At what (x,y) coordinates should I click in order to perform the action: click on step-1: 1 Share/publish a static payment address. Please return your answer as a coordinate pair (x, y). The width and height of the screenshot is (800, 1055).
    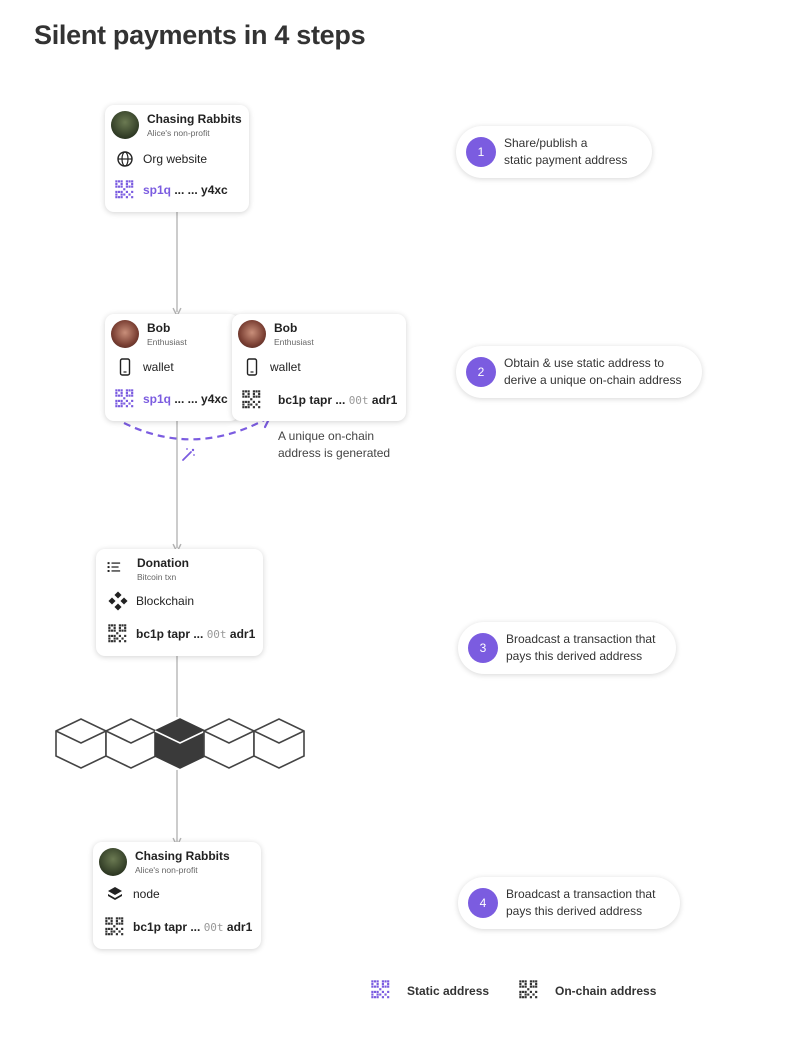
    Looking at the image, I should click on (554, 152).